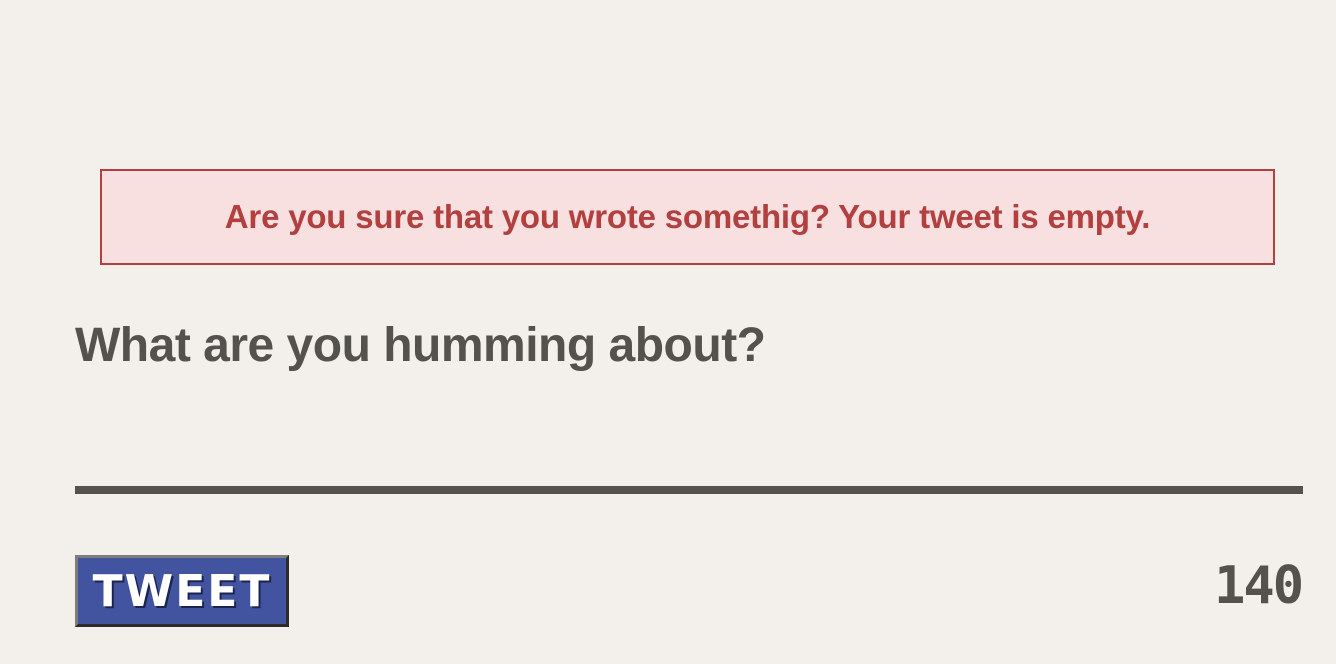 This screenshot has height=664, width=1336. What do you see at coordinates (420, 345) in the screenshot?
I see `composer-prompt: What are you humming about?` at bounding box center [420, 345].